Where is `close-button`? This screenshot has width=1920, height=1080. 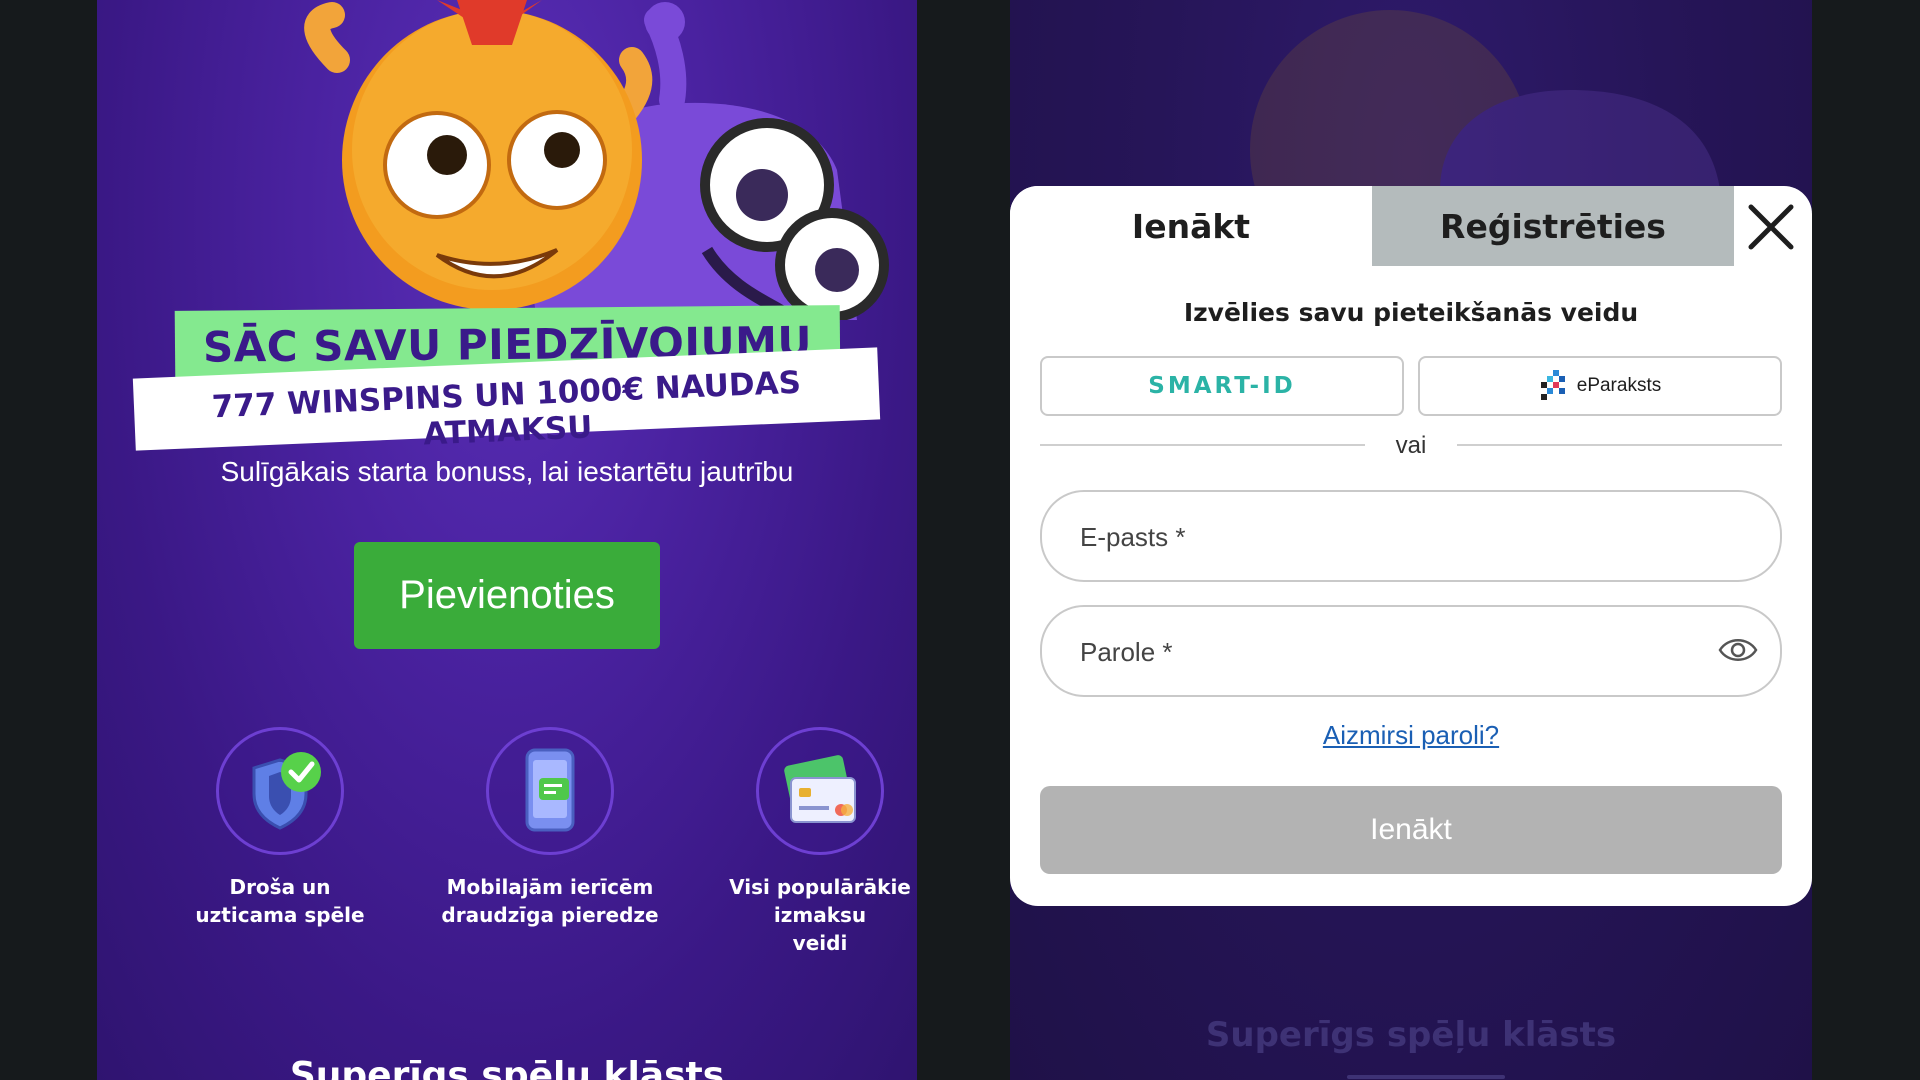
close-button is located at coordinates (1771, 227).